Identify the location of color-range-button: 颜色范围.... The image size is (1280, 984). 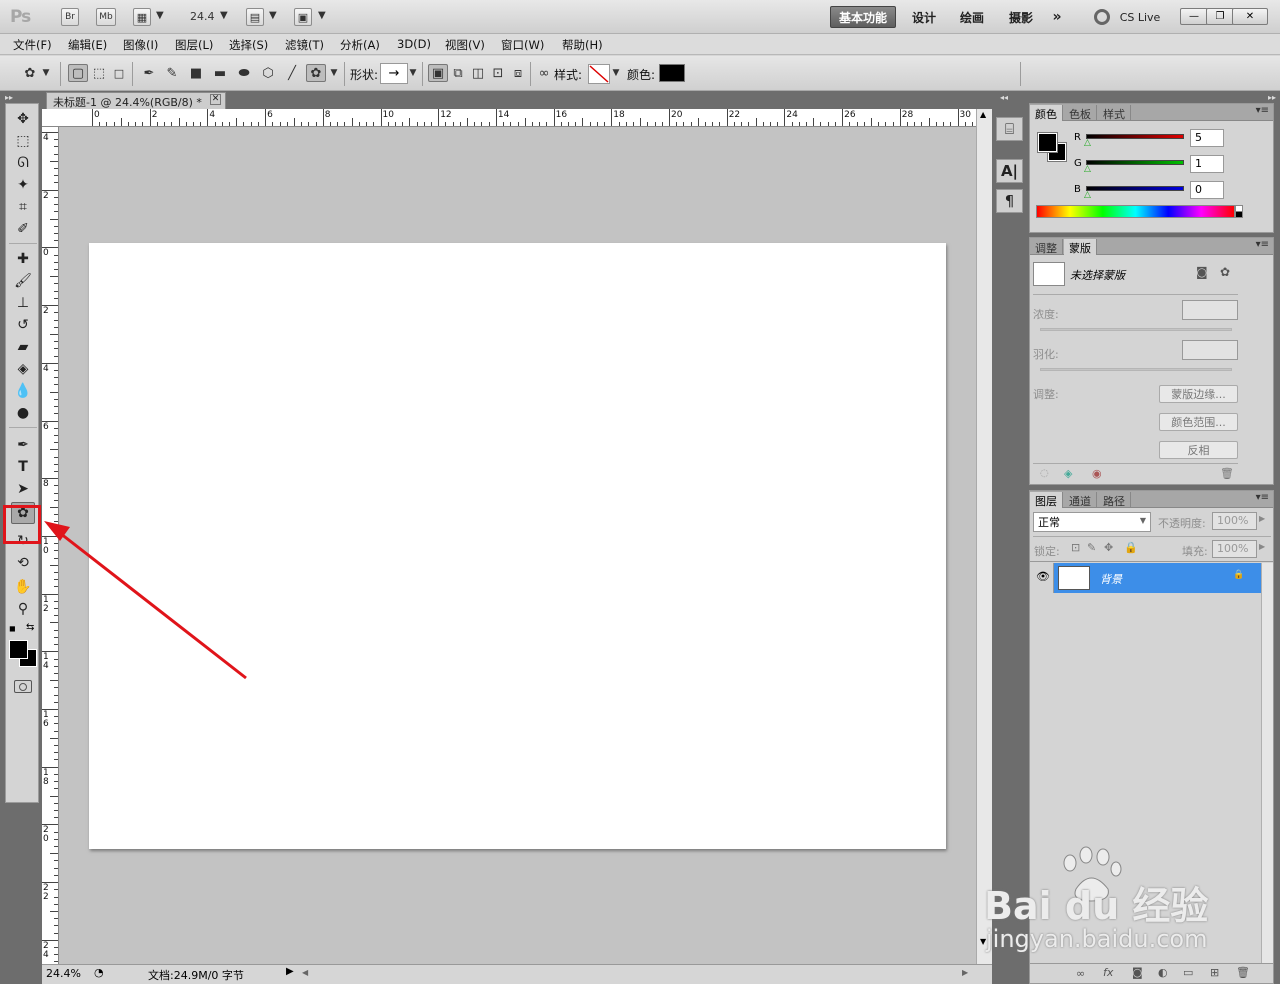
(1198, 422).